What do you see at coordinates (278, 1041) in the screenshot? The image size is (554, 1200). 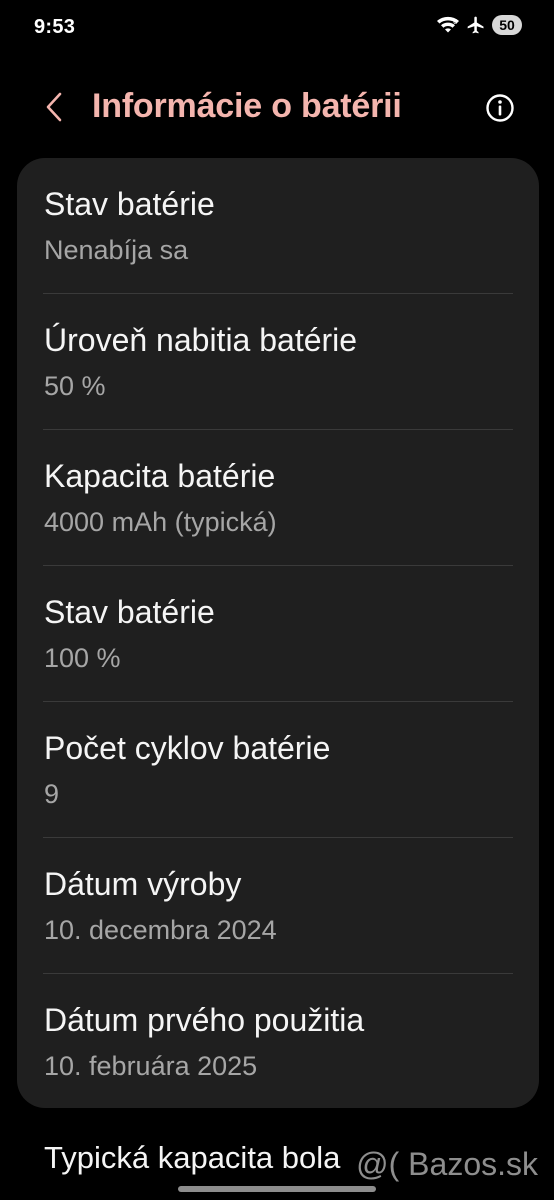 I see `list-item-first-use-date: Dátum prvého použitia 10. februára 2025` at bounding box center [278, 1041].